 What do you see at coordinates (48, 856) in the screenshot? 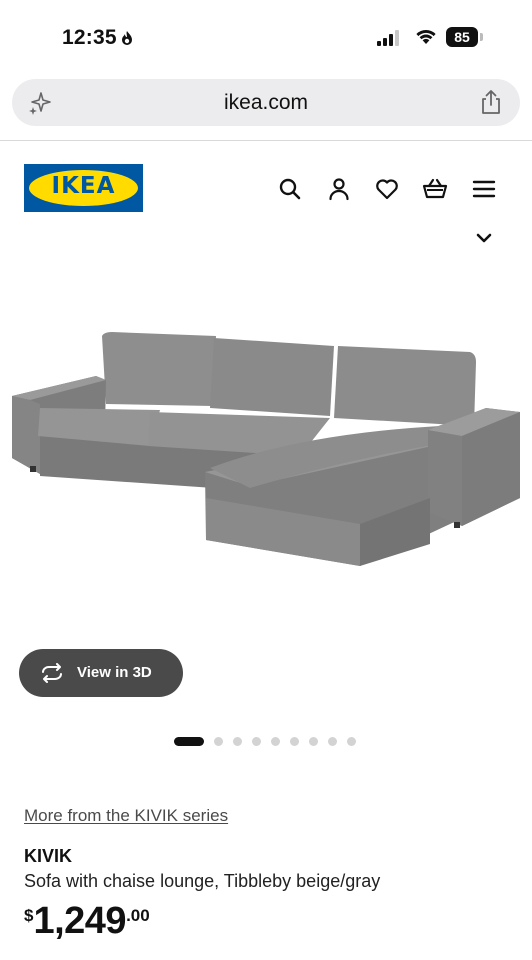
I see `product-name: KIVIK` at bounding box center [48, 856].